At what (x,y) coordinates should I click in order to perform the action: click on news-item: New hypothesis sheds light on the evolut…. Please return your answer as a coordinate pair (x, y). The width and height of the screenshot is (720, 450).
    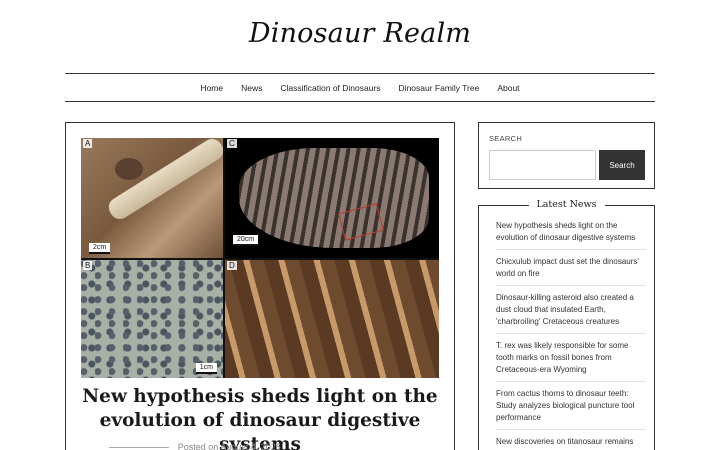
    Looking at the image, I should click on (571, 232).